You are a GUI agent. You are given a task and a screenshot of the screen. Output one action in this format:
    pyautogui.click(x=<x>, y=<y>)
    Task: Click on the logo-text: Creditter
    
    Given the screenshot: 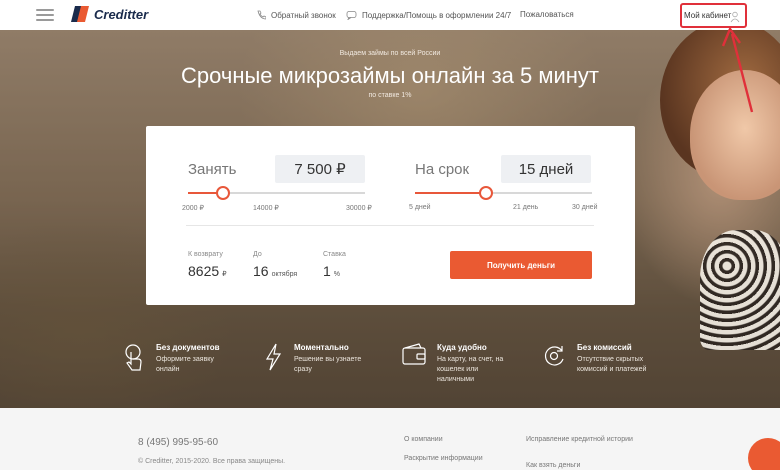 What is the action you would take?
    pyautogui.click(x=121, y=14)
    